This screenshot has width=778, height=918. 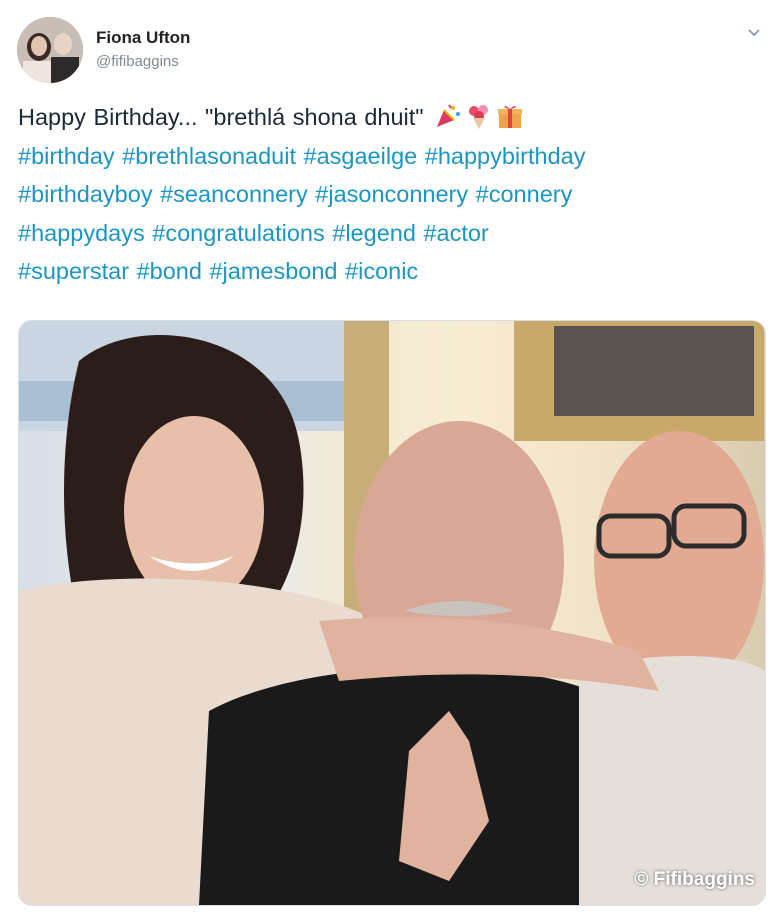 What do you see at coordinates (209, 156) in the screenshot?
I see `hashtag: #brethlasonaduit` at bounding box center [209, 156].